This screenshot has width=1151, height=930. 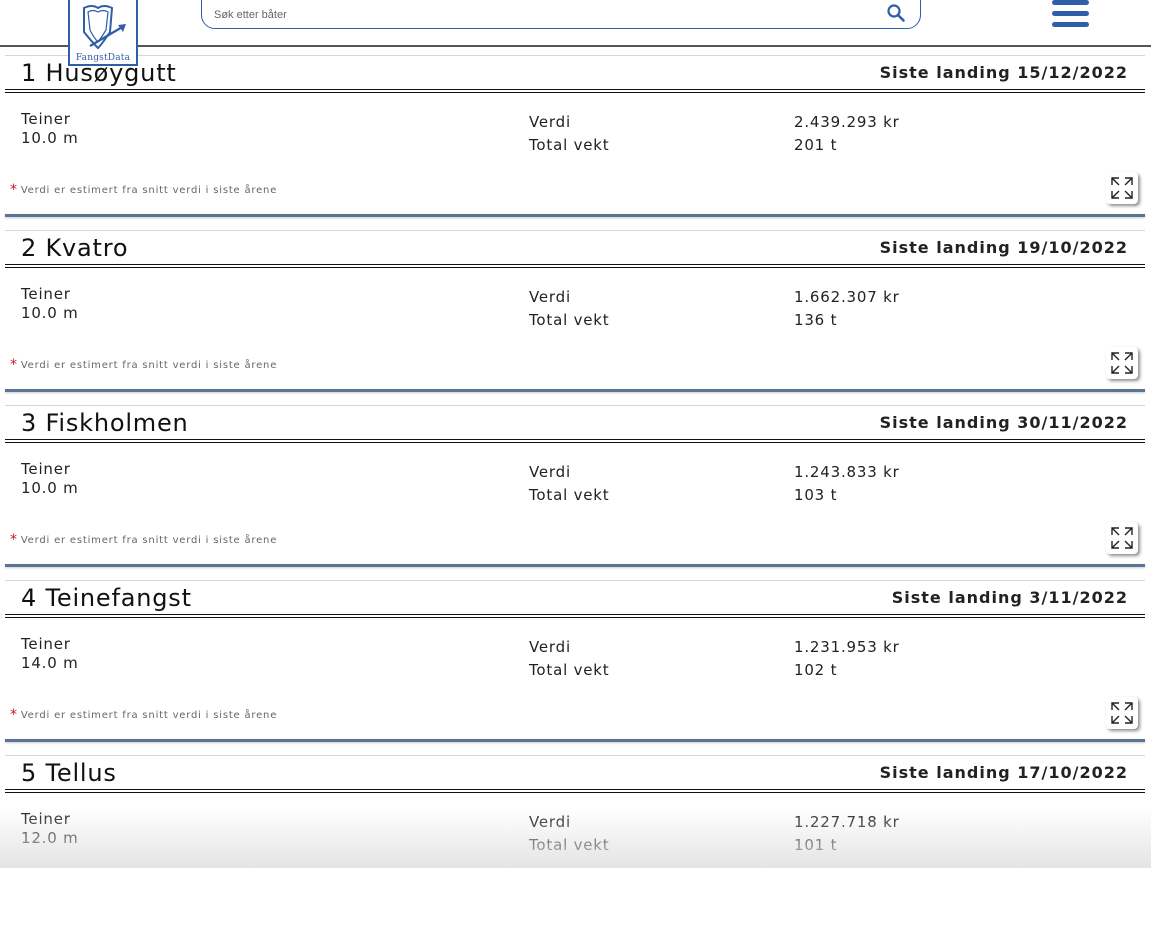 What do you see at coordinates (1003, 72) in the screenshot?
I see `last-landing: Siste landing 15/12/2022` at bounding box center [1003, 72].